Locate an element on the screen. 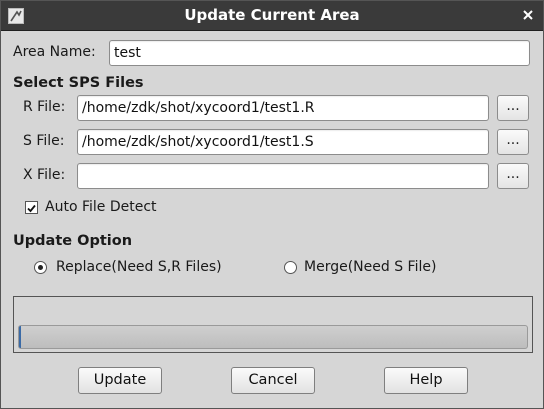 This screenshot has width=544, height=409. cancel-button: Cancel is located at coordinates (273, 380).